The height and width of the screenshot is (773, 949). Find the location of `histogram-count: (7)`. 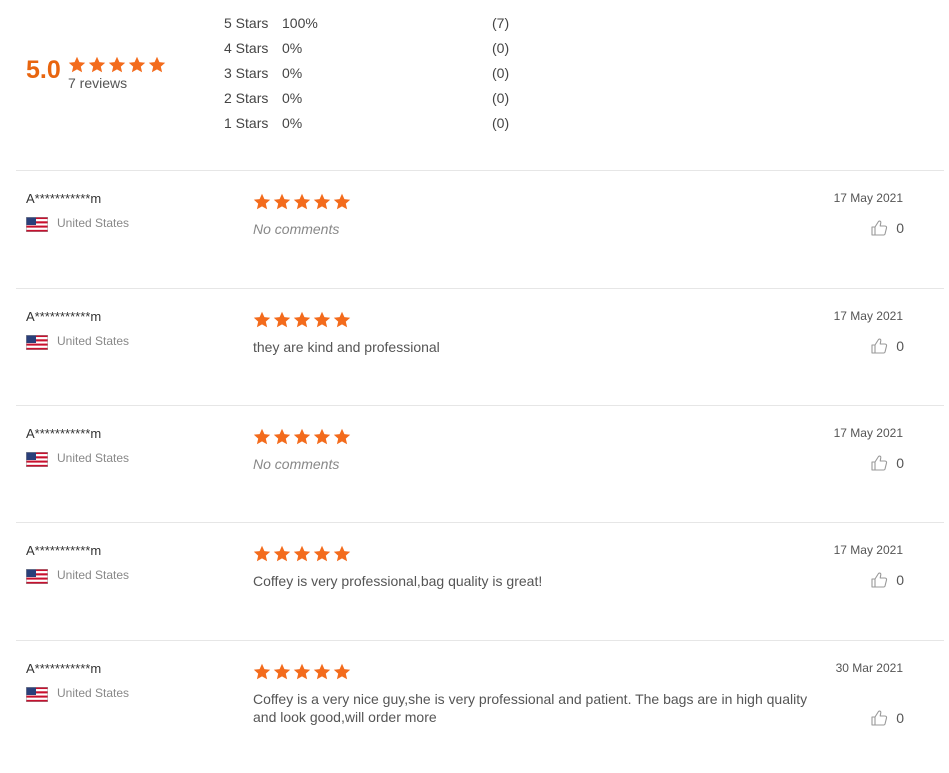

histogram-count: (7) is located at coordinates (501, 23).